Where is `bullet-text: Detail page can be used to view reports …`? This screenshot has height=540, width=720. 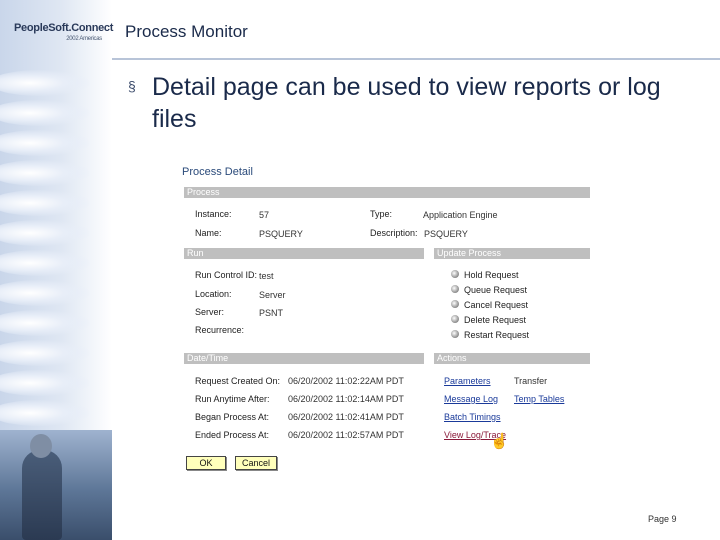
bullet-text: Detail page can be used to view reports … is located at coordinates (406, 103).